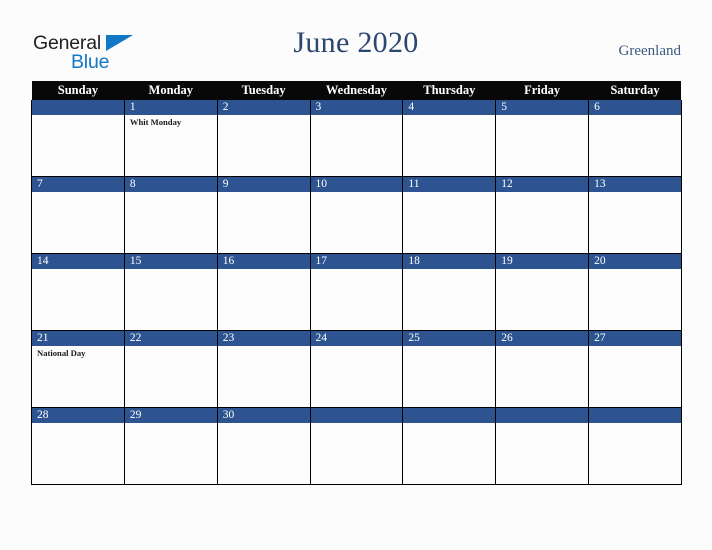 This screenshot has height=550, width=712. I want to click on date-number-bar: 5, so click(542, 107).